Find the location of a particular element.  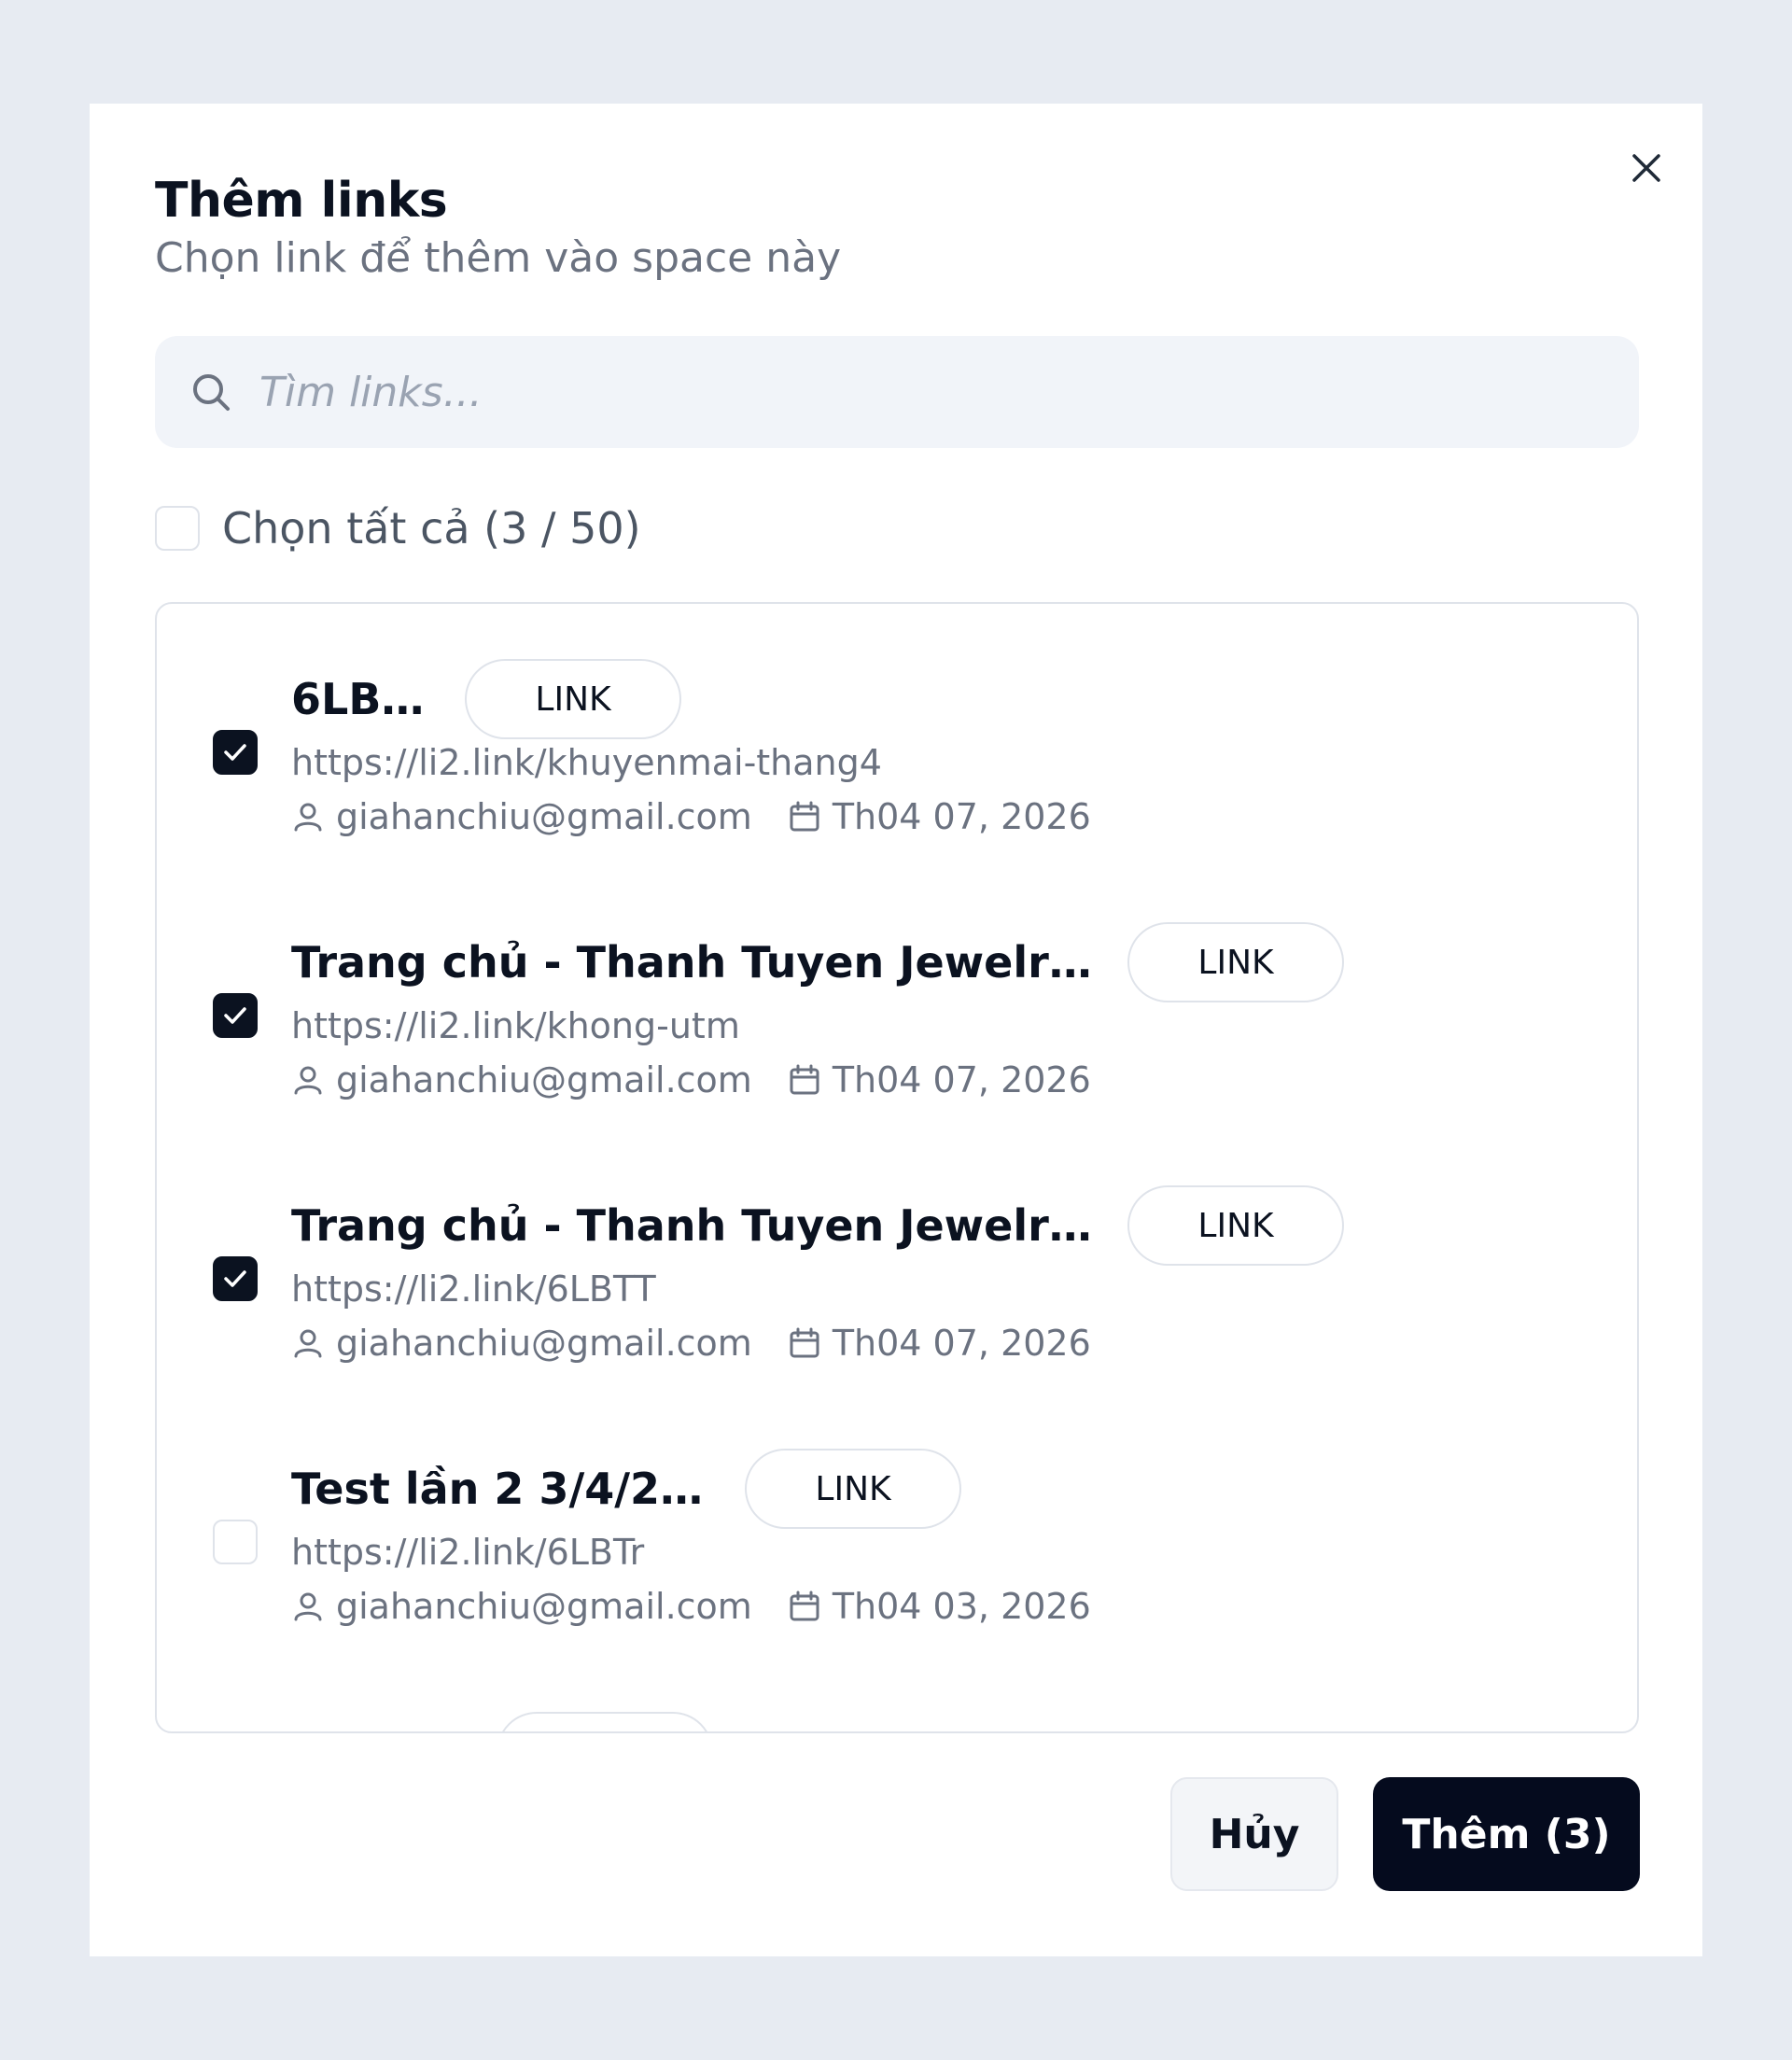

close-icon is located at coordinates (1646, 168).